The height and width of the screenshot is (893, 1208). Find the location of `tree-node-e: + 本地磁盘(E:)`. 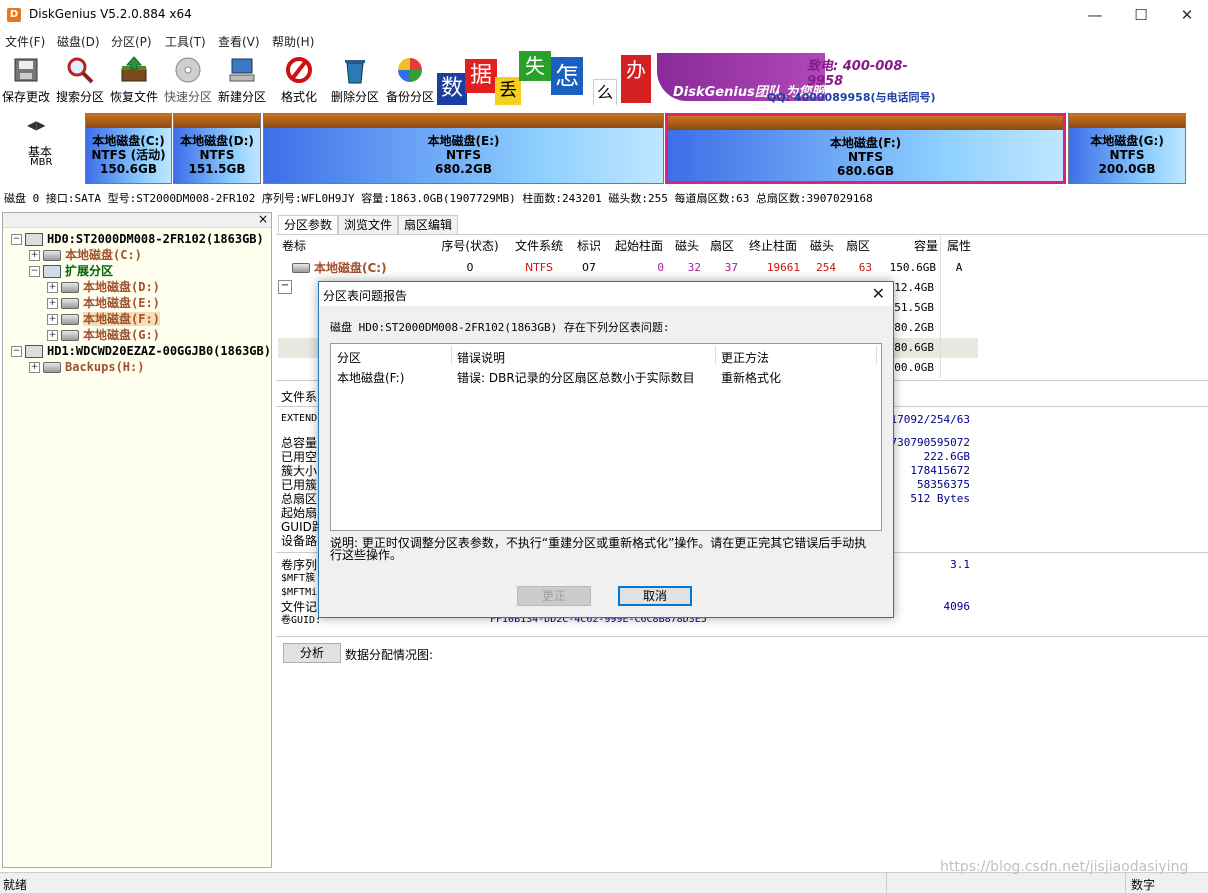

tree-node-e: + 本地磁盘(E:) is located at coordinates (103, 303).